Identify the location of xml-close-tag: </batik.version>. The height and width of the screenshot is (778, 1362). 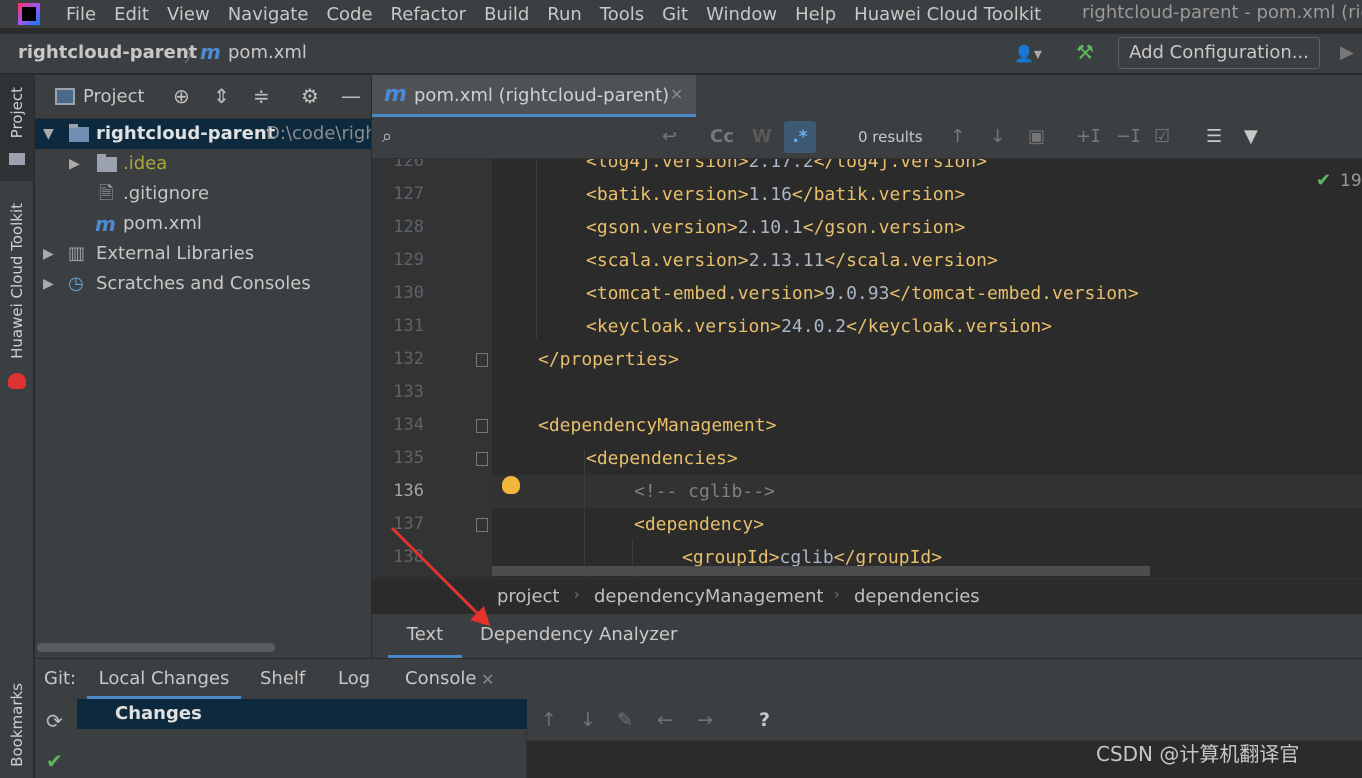
(878, 194).